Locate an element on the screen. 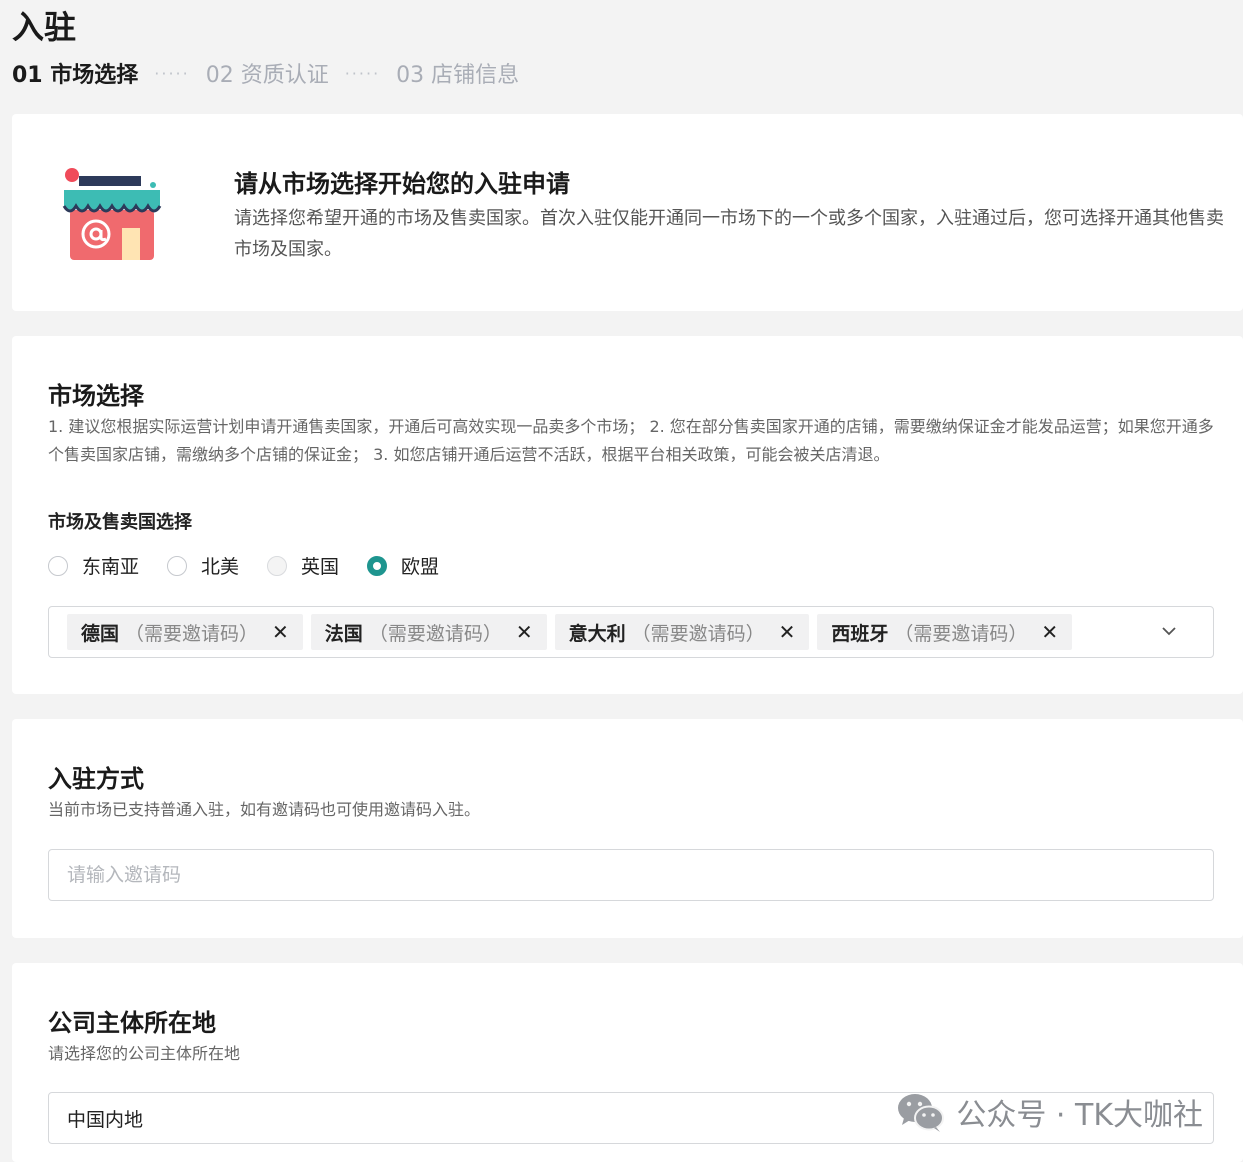 This screenshot has width=1243, height=1162. tag-name: 法国 is located at coordinates (343, 633).